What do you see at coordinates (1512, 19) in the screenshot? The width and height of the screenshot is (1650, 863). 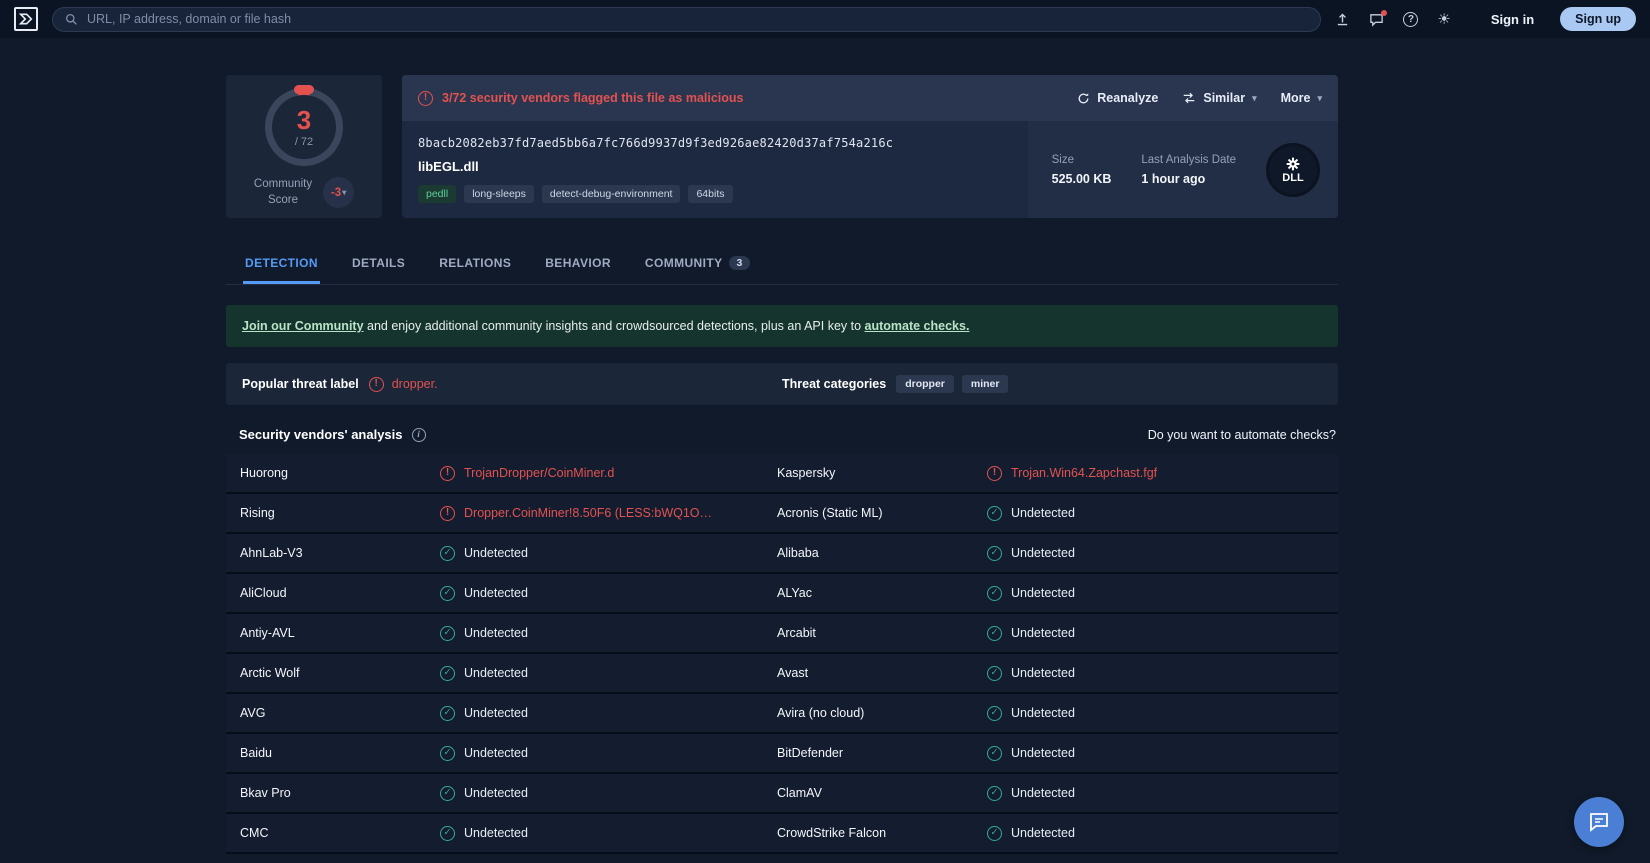 I see `sign-in-link: Sign in` at bounding box center [1512, 19].